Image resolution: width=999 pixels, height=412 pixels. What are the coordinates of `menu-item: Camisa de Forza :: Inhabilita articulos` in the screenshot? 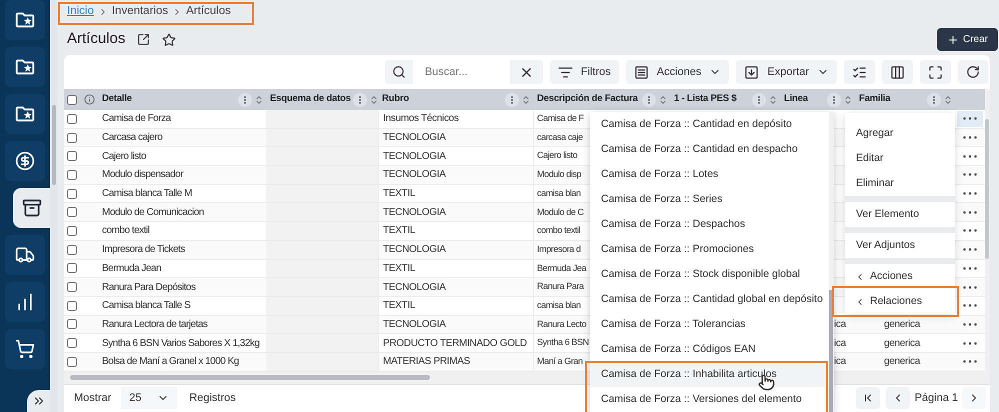 It's located at (709, 374).